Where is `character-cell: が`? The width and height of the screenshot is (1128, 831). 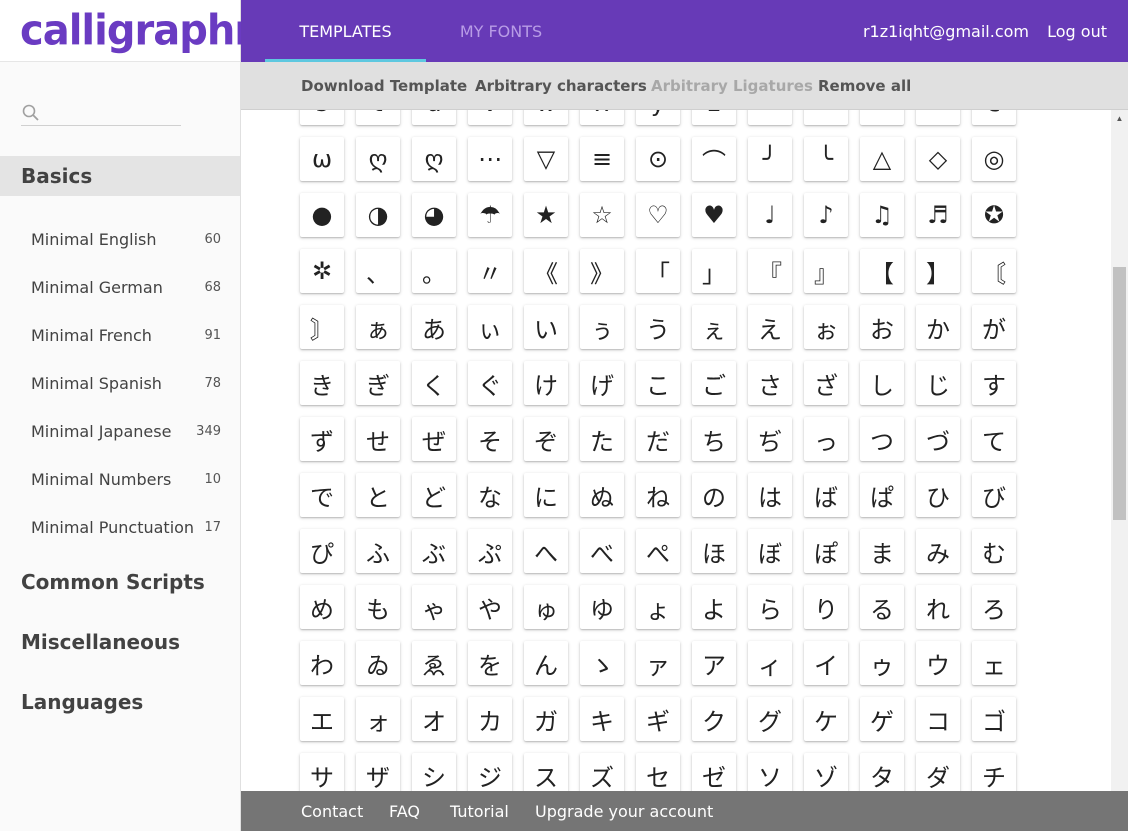 character-cell: が is located at coordinates (994, 327).